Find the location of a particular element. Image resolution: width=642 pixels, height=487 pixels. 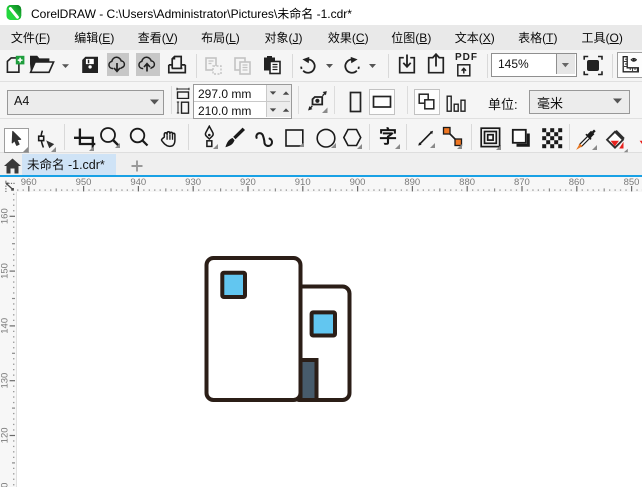

svg-text: 860 is located at coordinates (577, 182).